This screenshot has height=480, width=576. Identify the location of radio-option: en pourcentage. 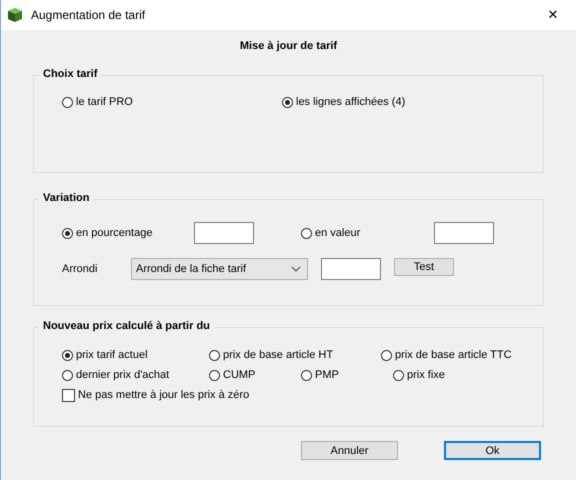
(128, 233).